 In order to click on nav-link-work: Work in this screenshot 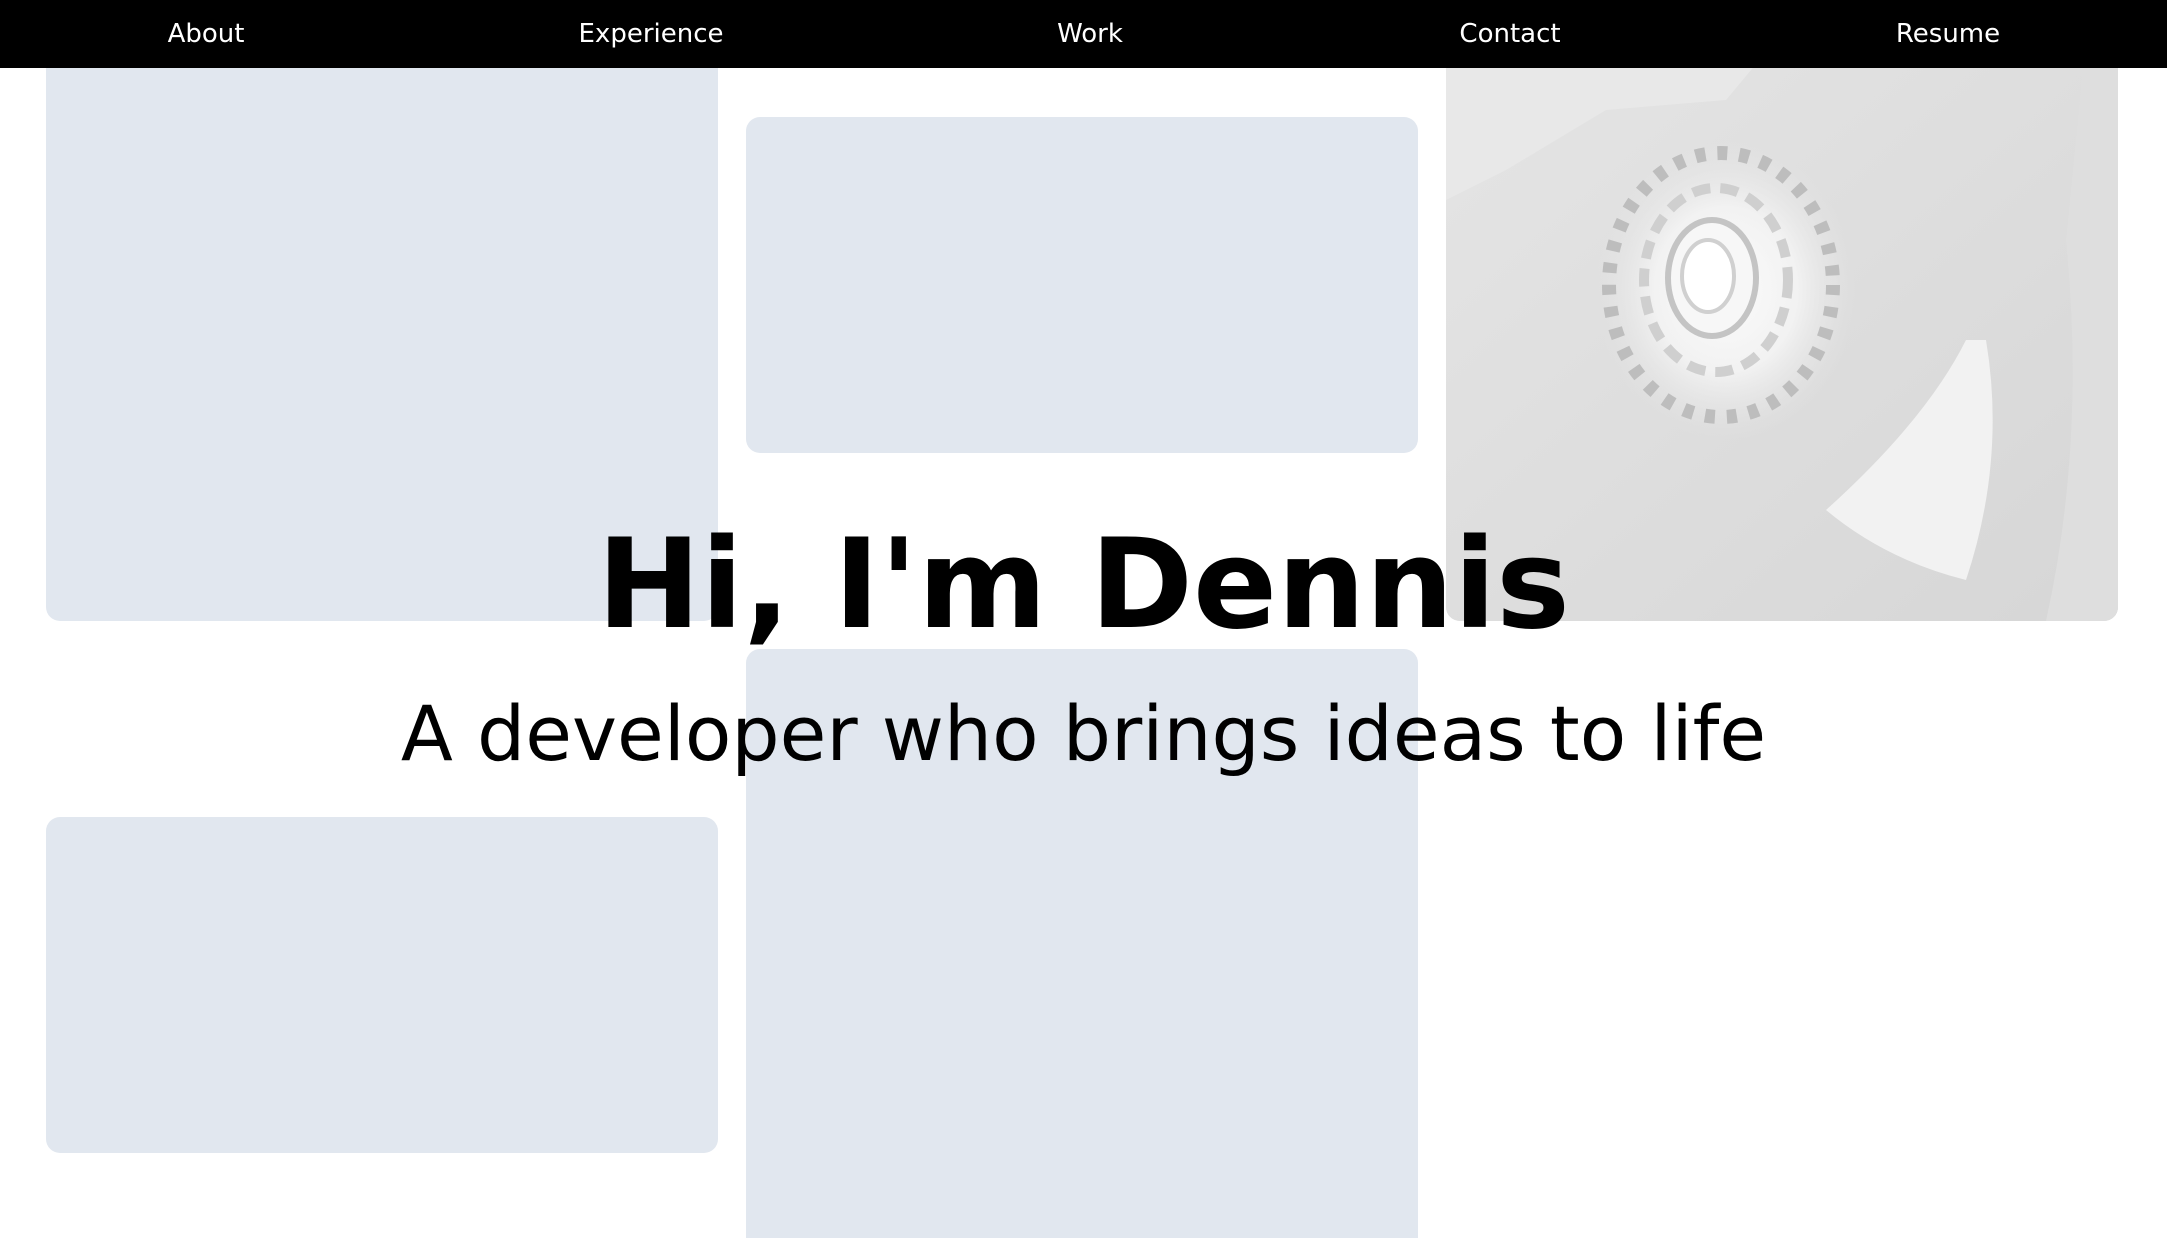, I will do `click(1090, 34)`.